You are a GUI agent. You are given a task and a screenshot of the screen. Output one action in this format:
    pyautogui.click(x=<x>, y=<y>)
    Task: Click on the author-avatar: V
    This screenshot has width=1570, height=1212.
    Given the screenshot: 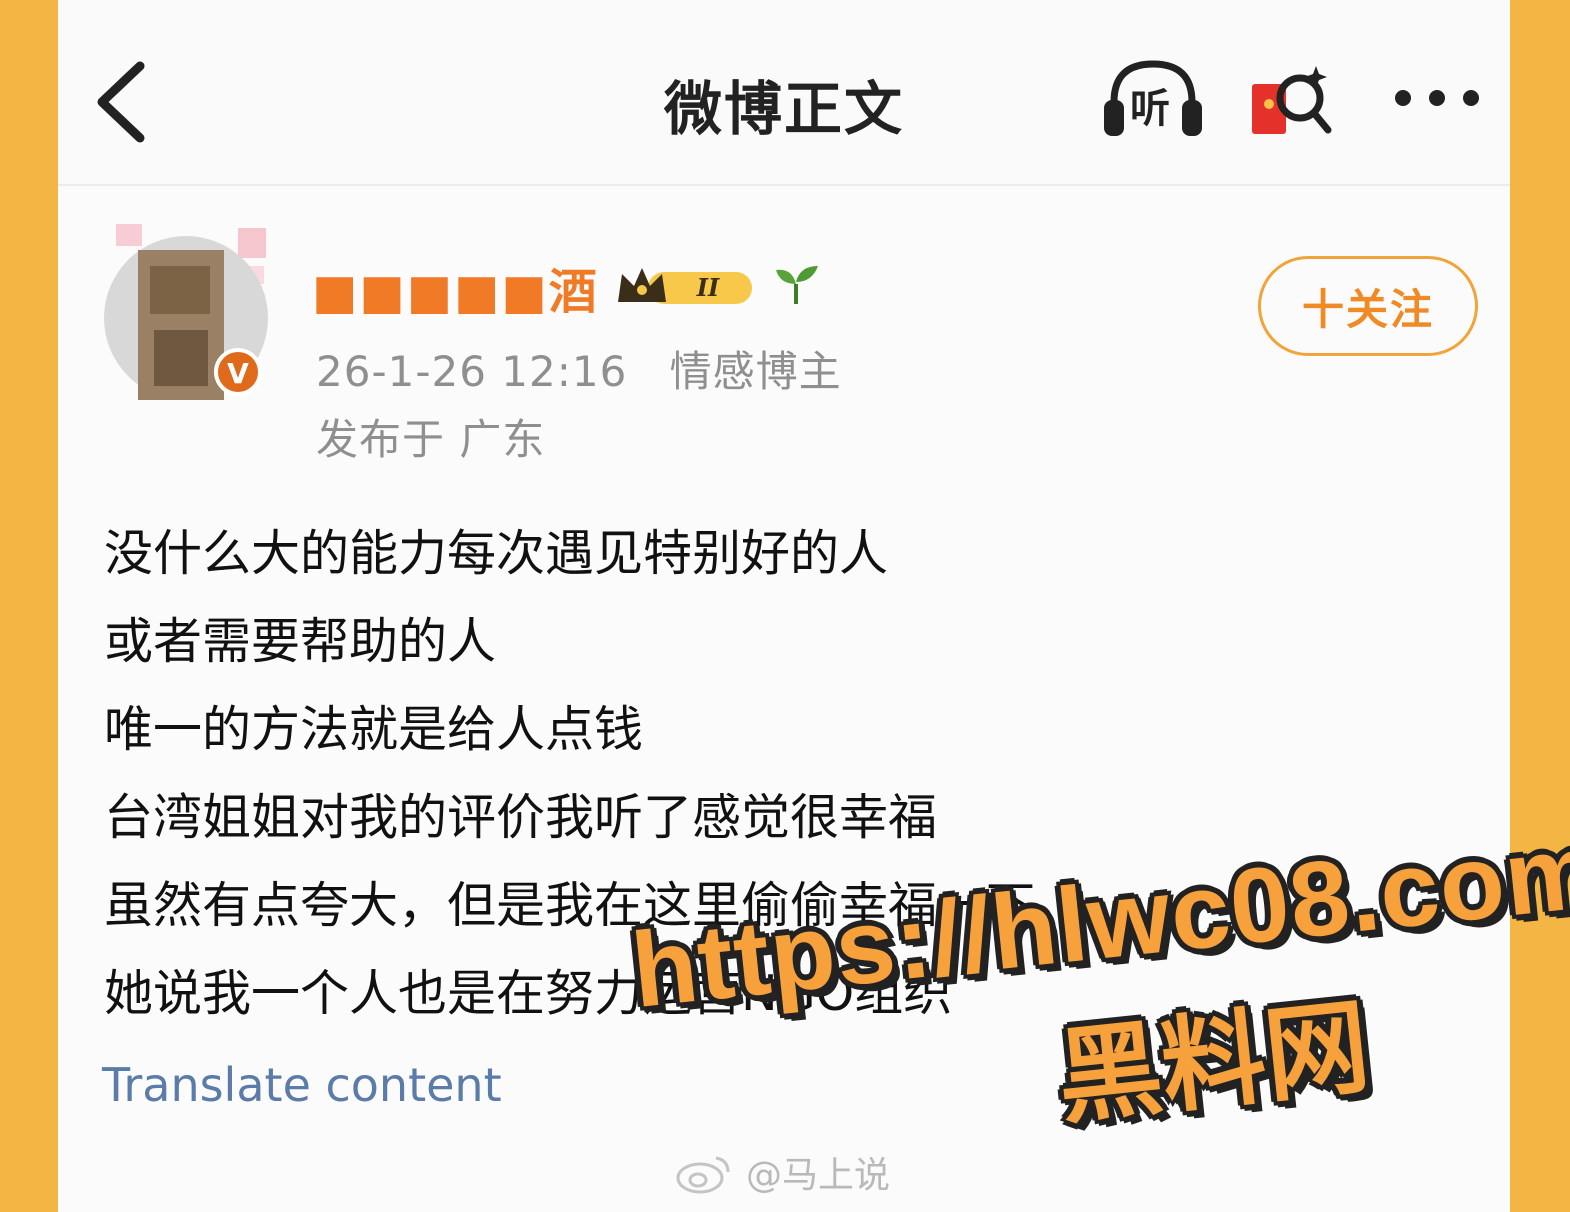 What is the action you would take?
    pyautogui.click(x=188, y=310)
    